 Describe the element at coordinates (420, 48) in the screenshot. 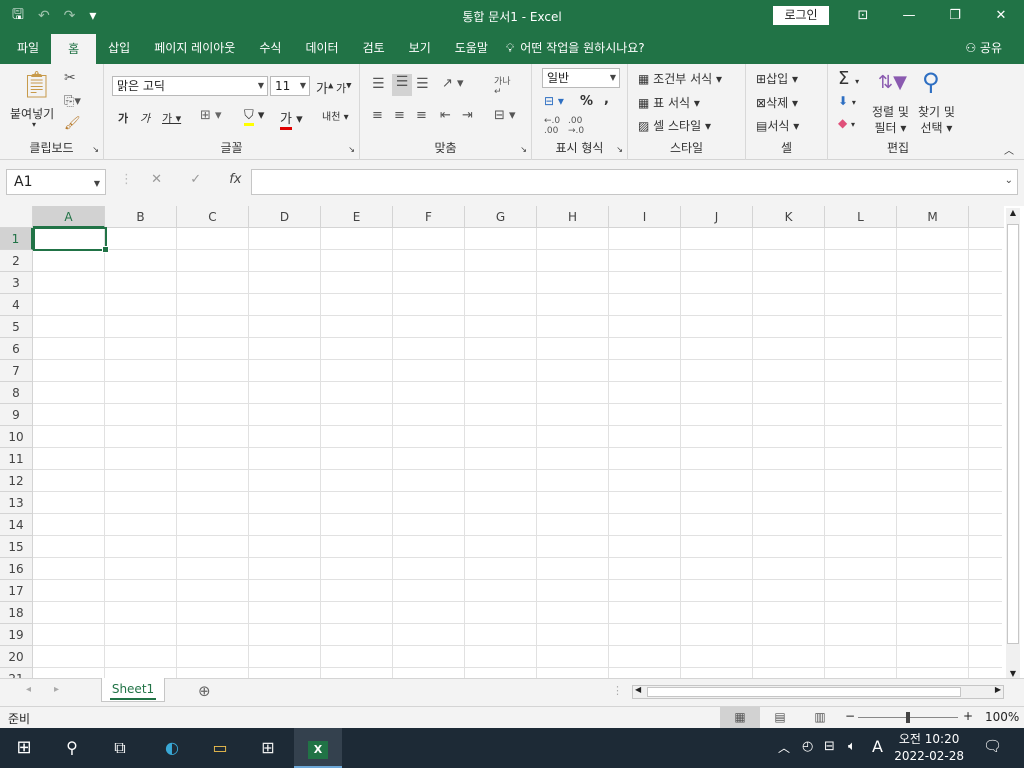

I see `tab-view: 보기` at that location.